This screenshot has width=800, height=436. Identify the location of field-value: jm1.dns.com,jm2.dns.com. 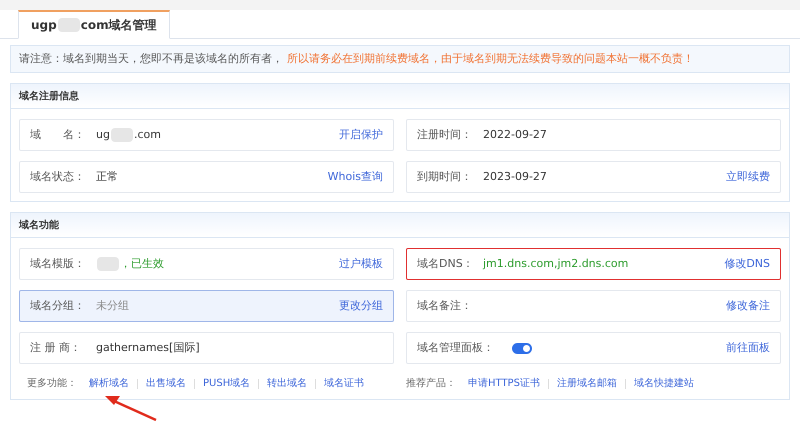
(555, 264).